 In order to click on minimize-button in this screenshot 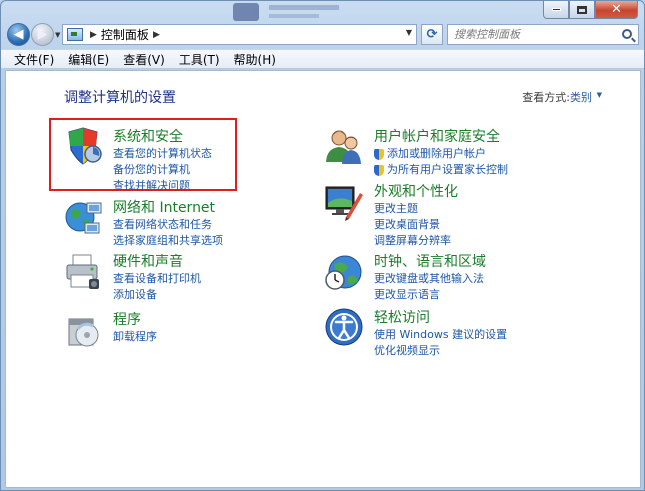, I will do `click(556, 10)`.